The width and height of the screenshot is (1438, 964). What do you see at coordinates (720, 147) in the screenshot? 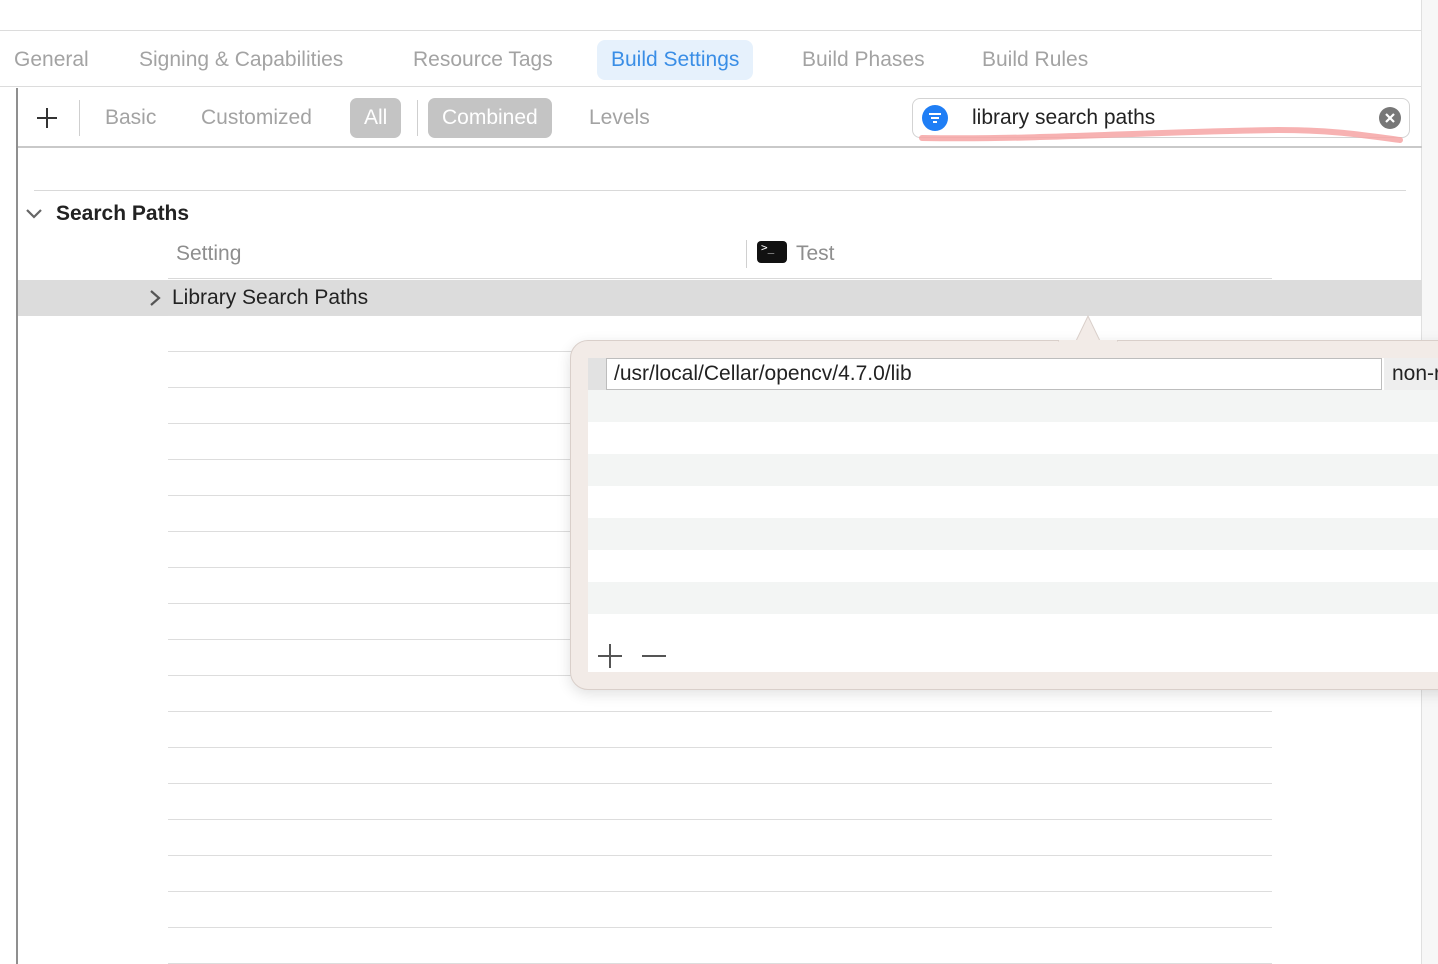
I see `filter-bar-divider` at bounding box center [720, 147].